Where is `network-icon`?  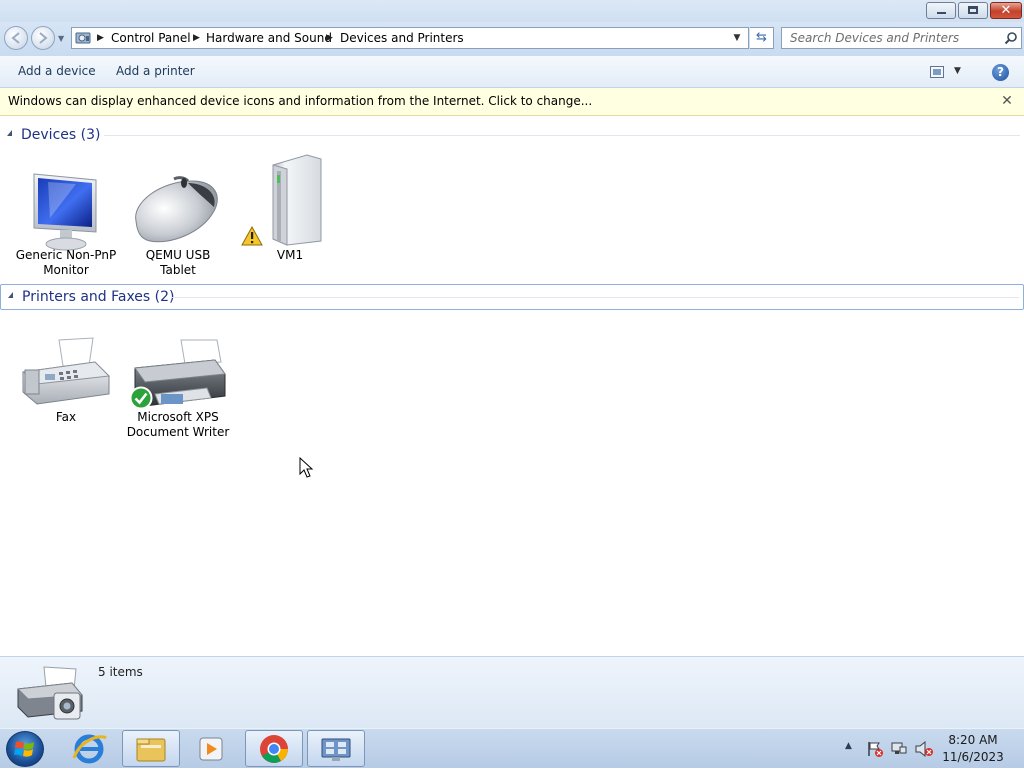
network-icon is located at coordinates (899, 749).